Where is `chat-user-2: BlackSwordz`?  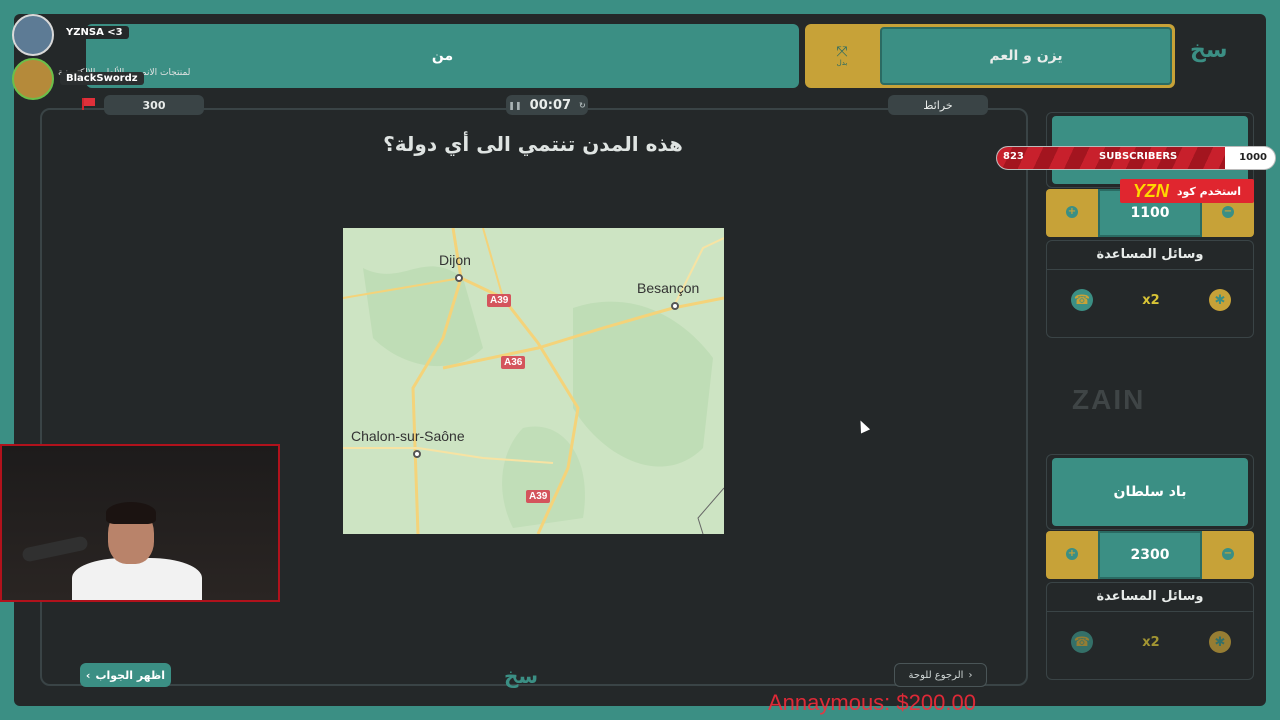
chat-user-2: BlackSwordz is located at coordinates (102, 78).